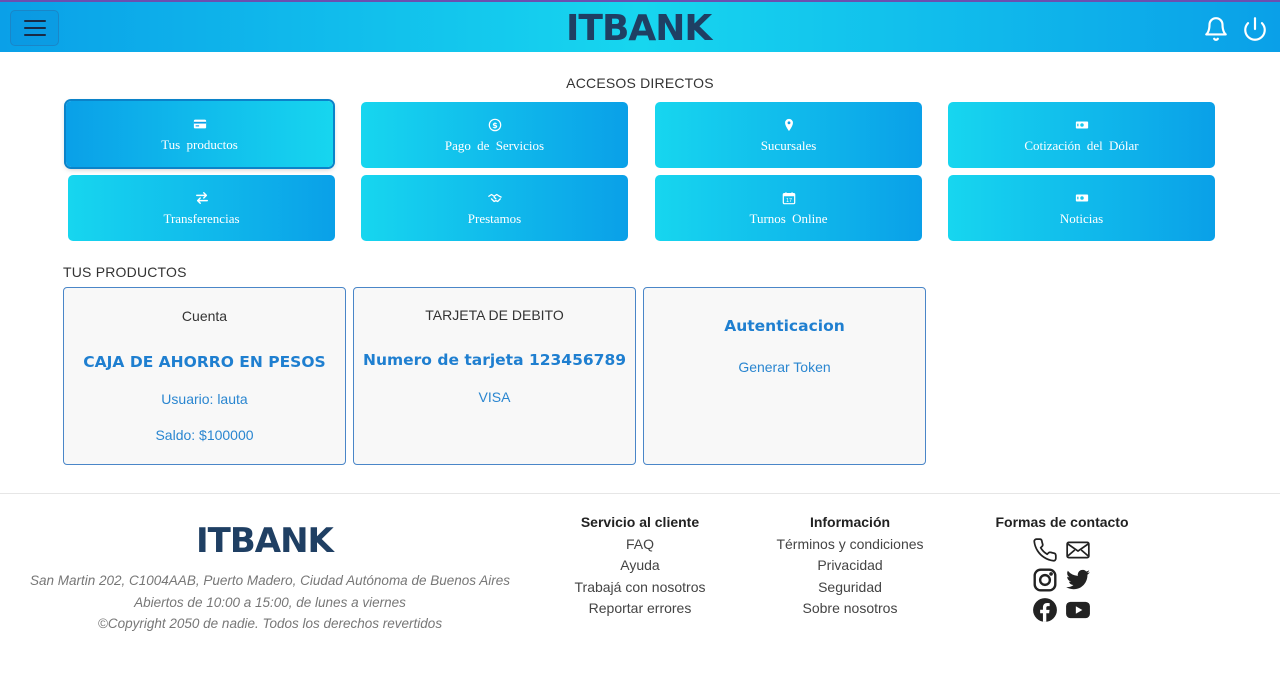 The height and width of the screenshot is (681, 1280). I want to click on twitter-icon, so click(1078, 580).